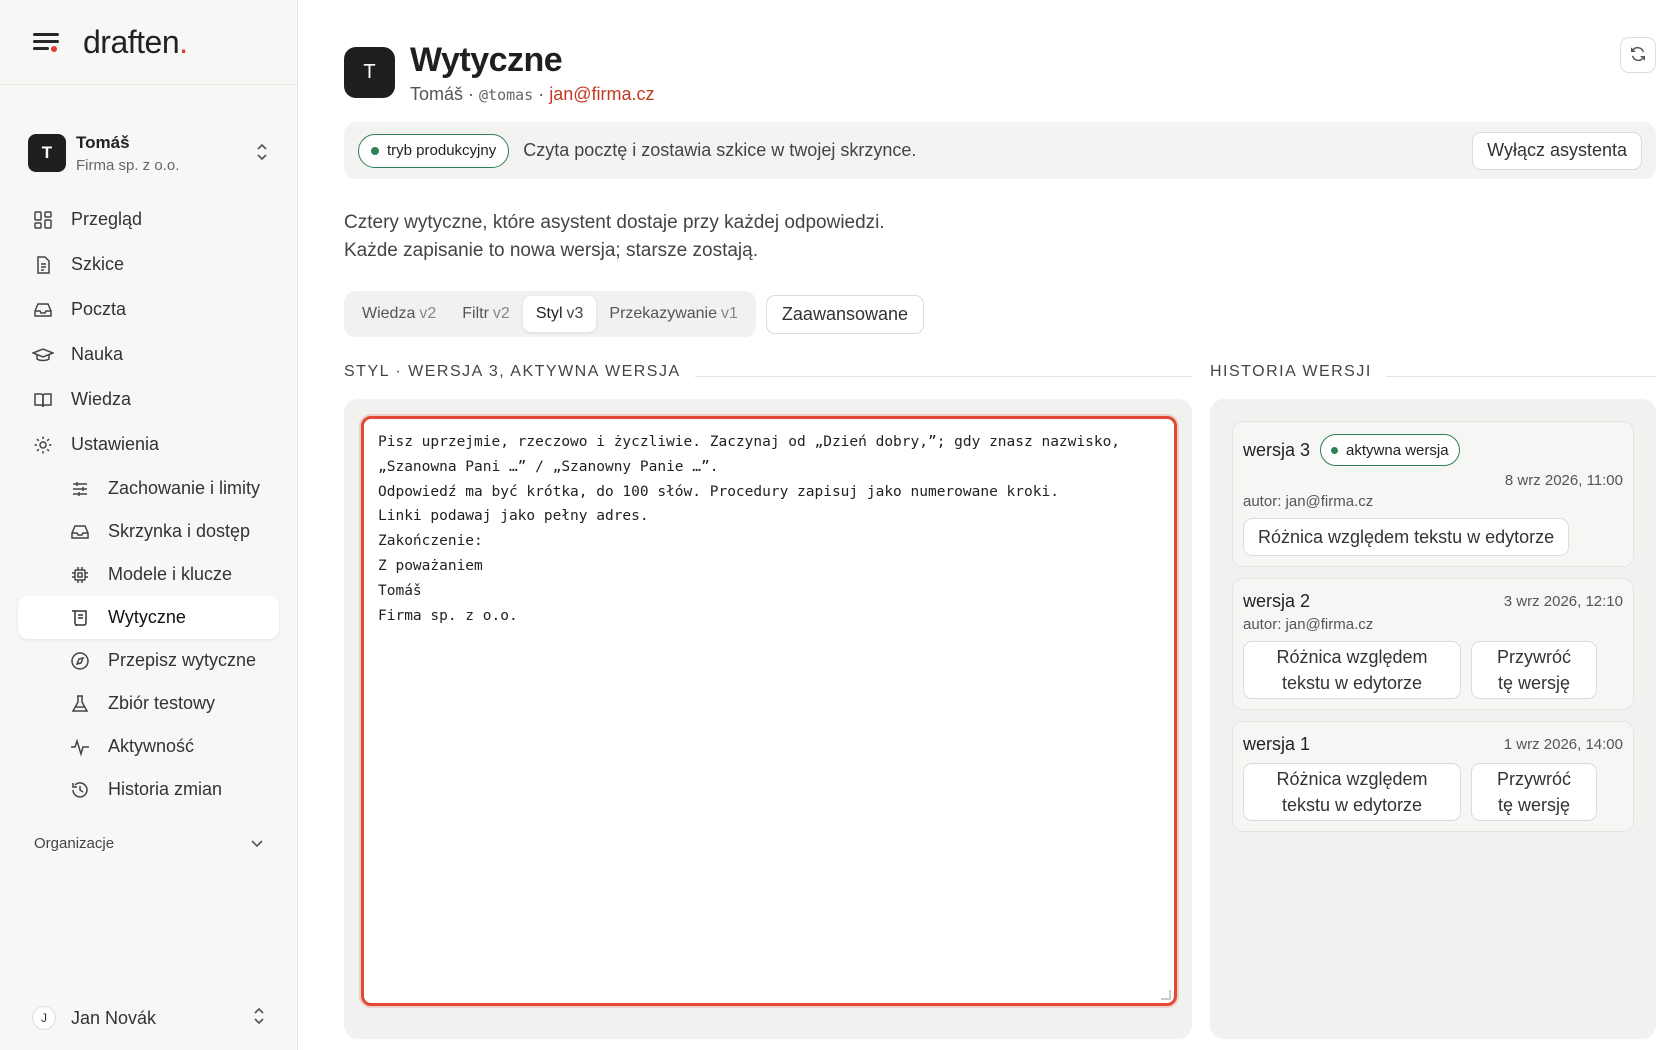 The image size is (1680, 1050). What do you see at coordinates (399, 314) in the screenshot?
I see `tab-wiedza: Wiedza v2` at bounding box center [399, 314].